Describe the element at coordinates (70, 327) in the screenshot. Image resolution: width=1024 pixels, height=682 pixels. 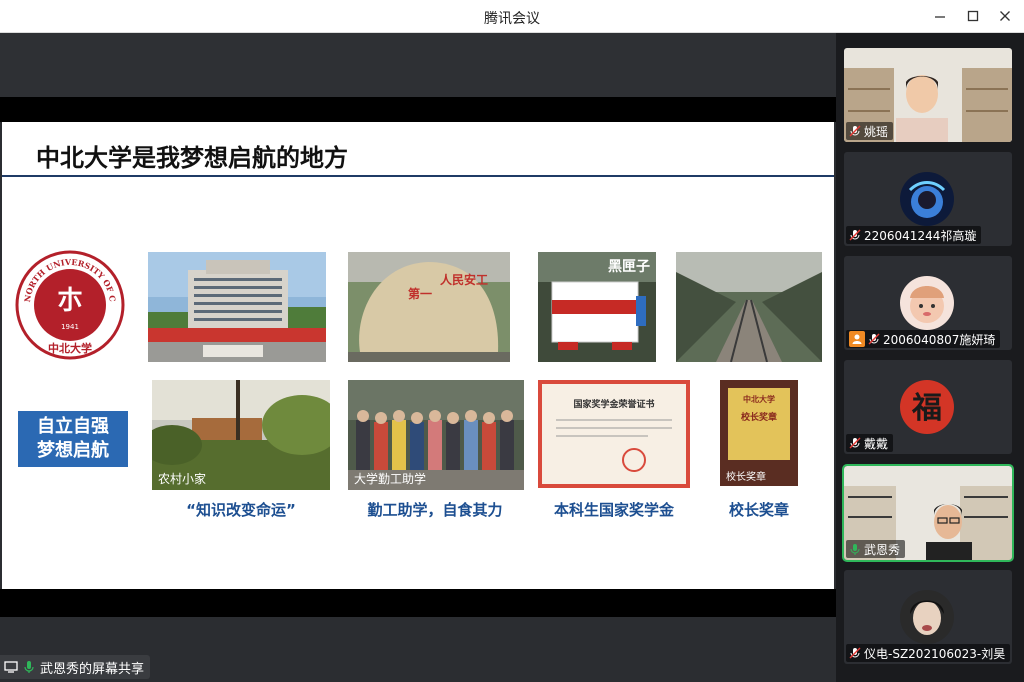
I see `svg-text: 1941` at that location.